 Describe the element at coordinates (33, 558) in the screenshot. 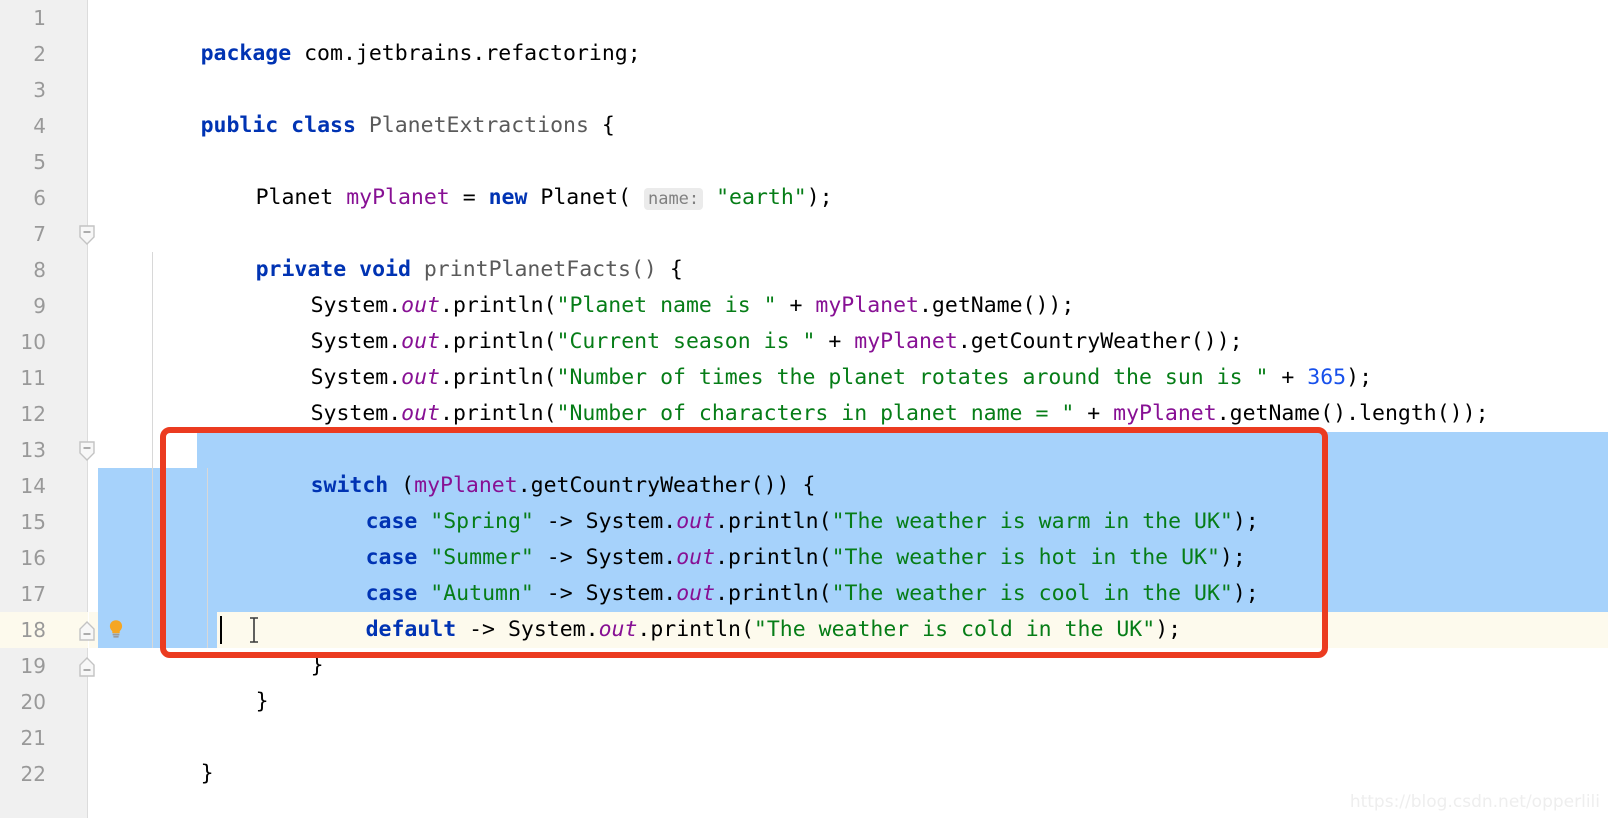

I see `line-number: 16` at that location.